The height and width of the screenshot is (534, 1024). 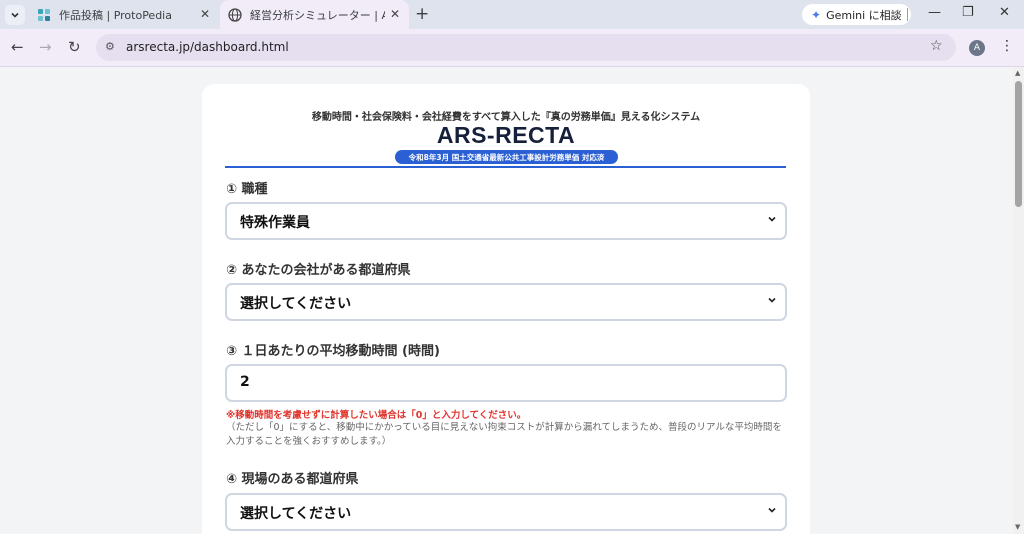 I want to click on update-badge: 令和8年3月 国土交通省最新公共工事設計労務単価 対応済, so click(x=506, y=157).